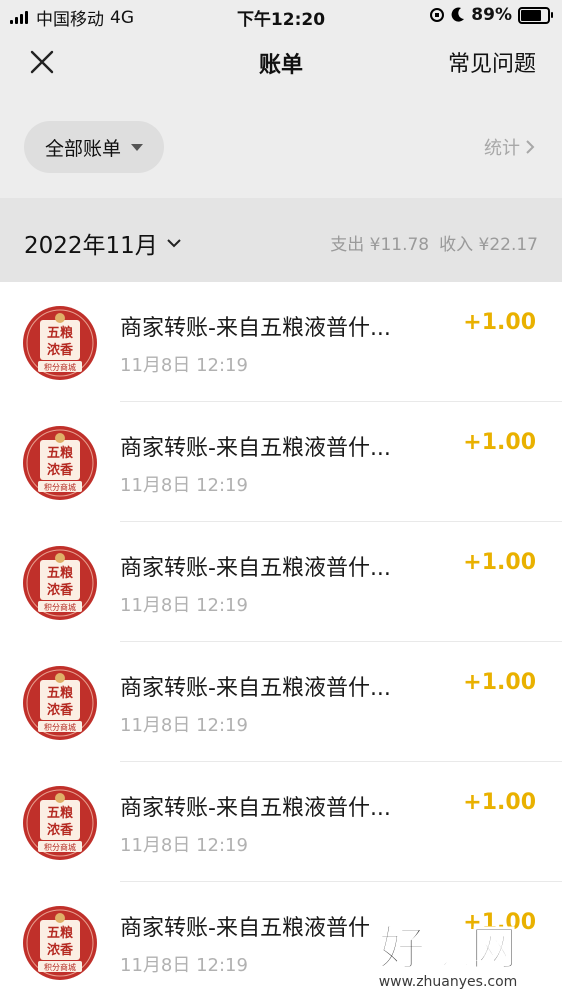  I want to click on caret-down-icon, so click(137, 147).